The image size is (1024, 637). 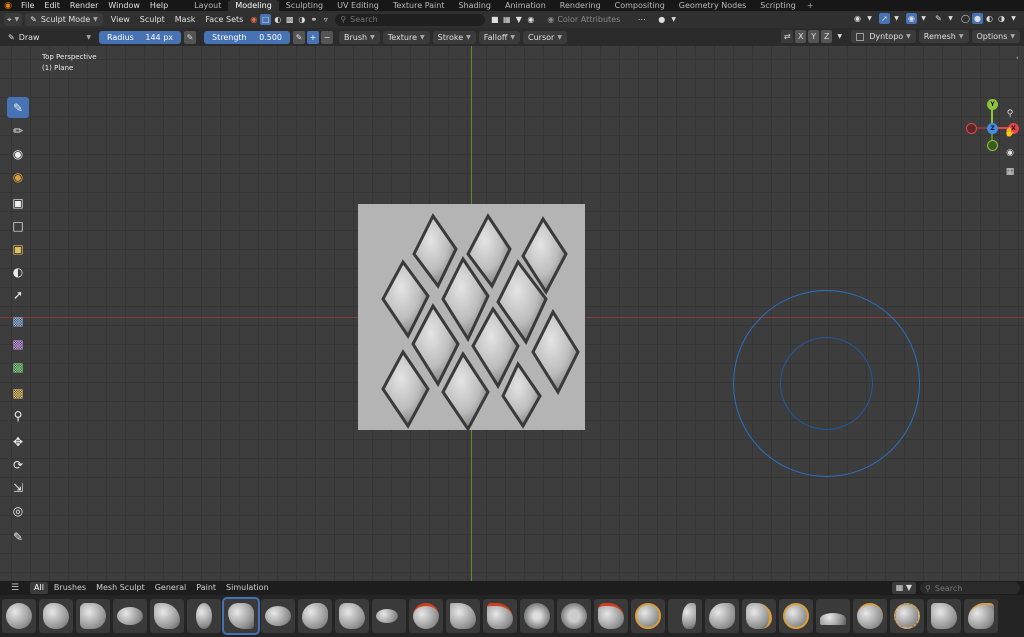 What do you see at coordinates (18, 320) in the screenshot?
I see `mesh-filter-icon: ▩` at bounding box center [18, 320].